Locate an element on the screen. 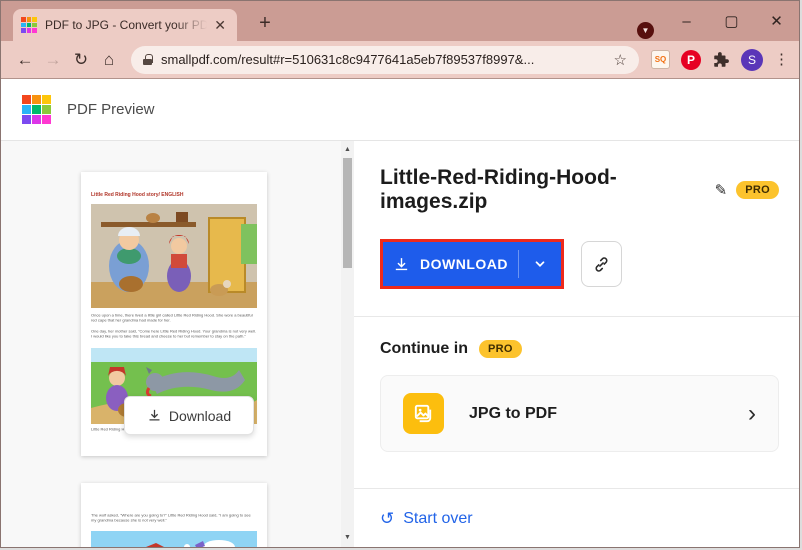 This screenshot has width=802, height=550. new-tab-button: + is located at coordinates (265, 24).